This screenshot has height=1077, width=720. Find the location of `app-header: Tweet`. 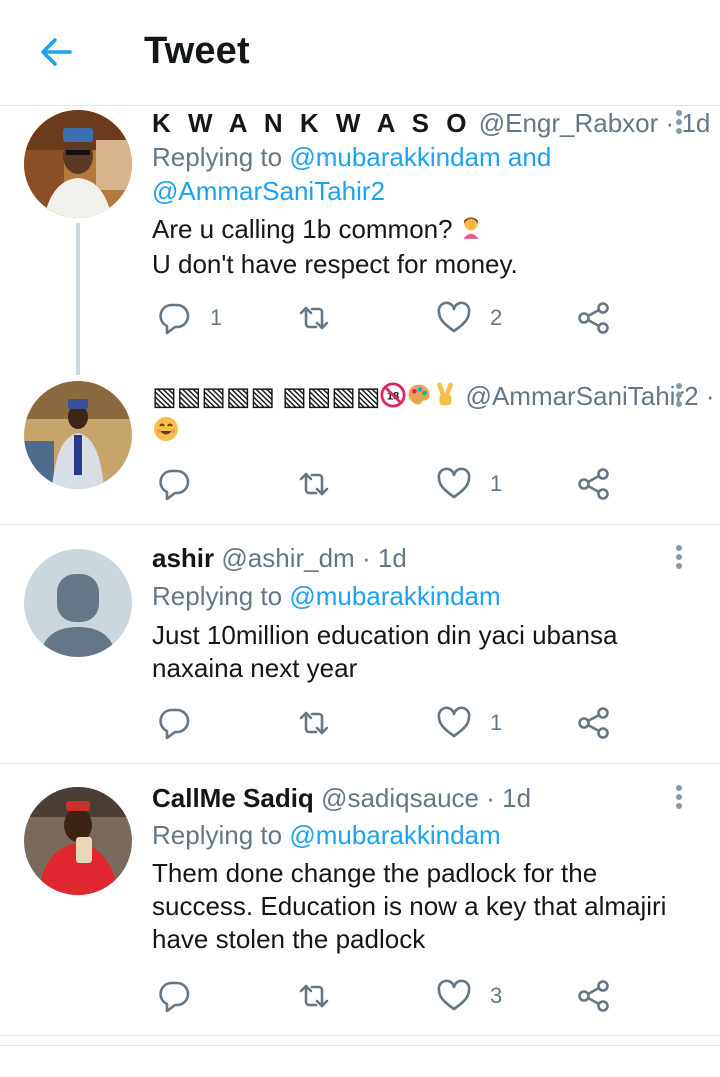

app-header: Tweet is located at coordinates (360, 53).